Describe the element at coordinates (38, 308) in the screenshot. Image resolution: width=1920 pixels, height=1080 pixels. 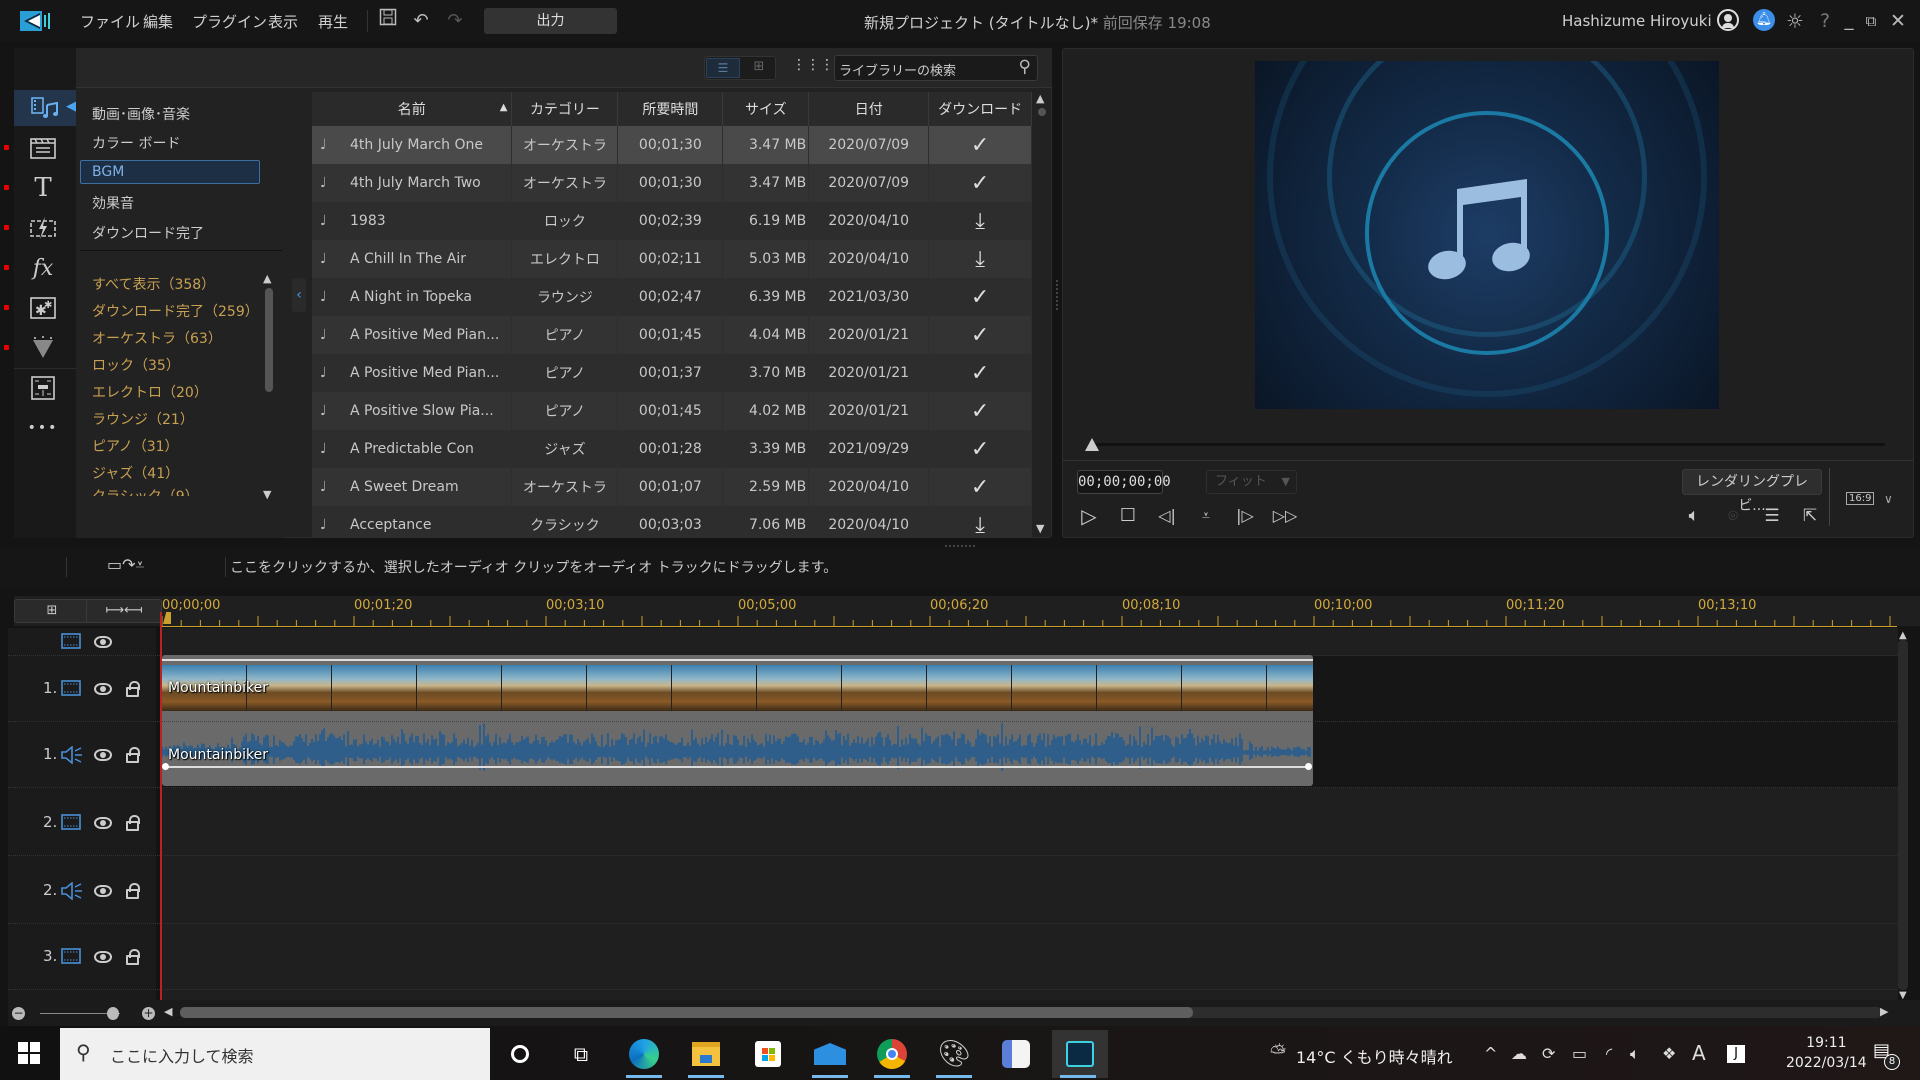
I see `pip-room-icon: ✱ ✱` at that location.